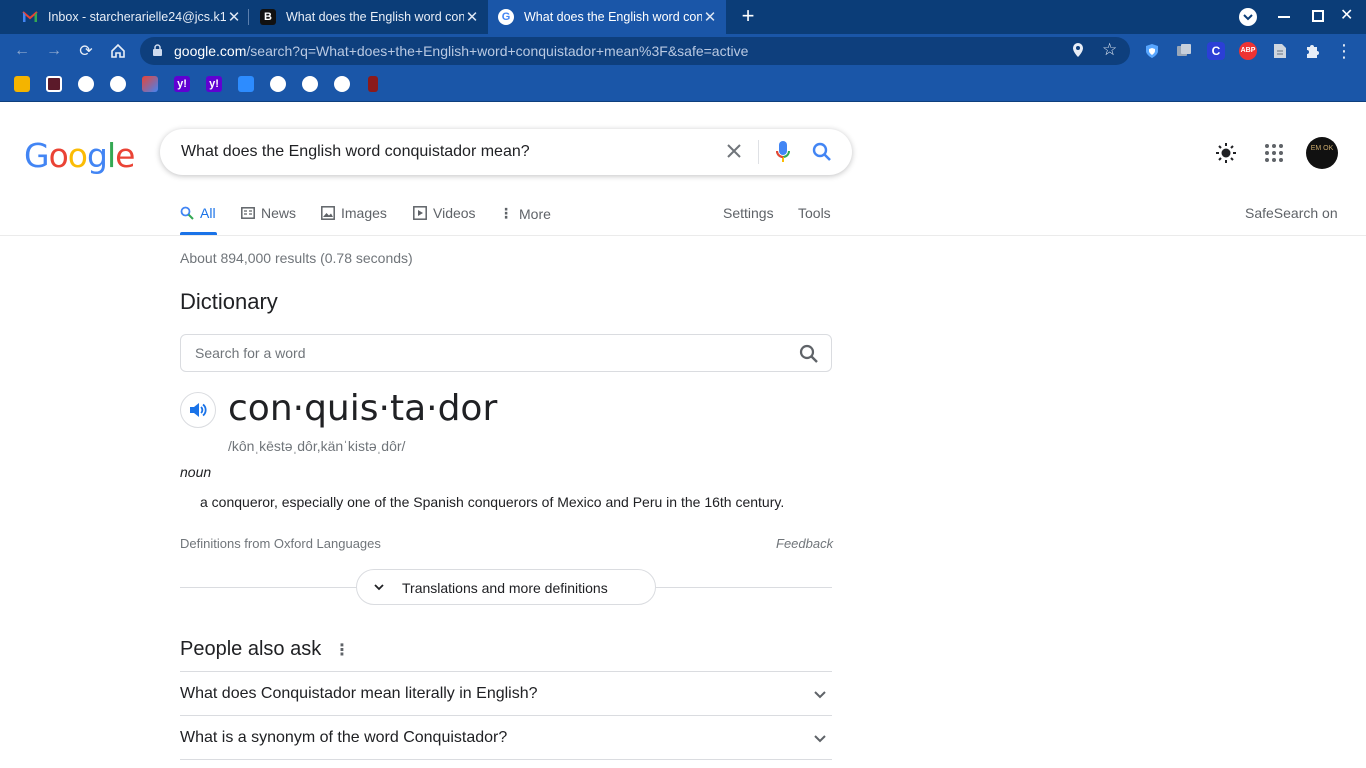 The height and width of the screenshot is (768, 1366). Describe the element at coordinates (280, 543) in the screenshot. I see `dictionary-source: Definitions from Oxford Languages` at that location.